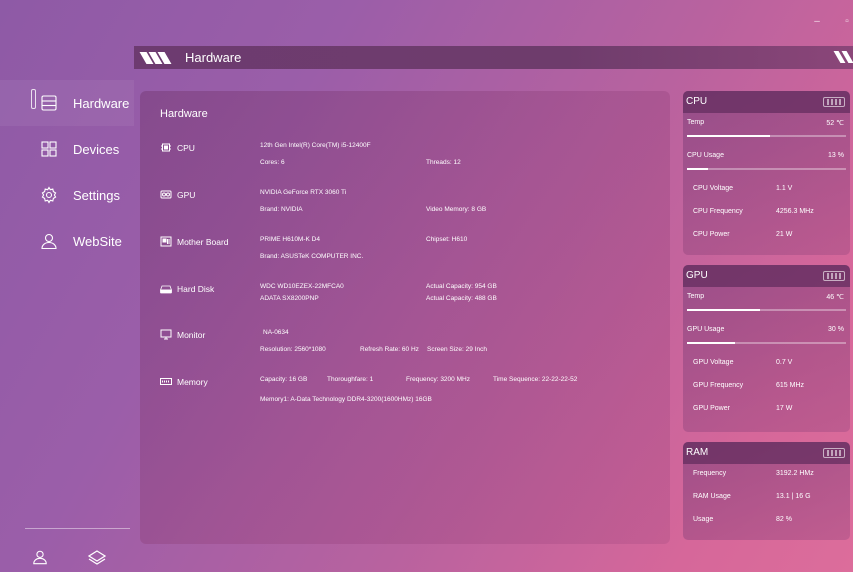 This screenshot has height=572, width=853. Describe the element at coordinates (350, 379) in the screenshot. I see `memory-thoroughfare: Thoroughfare: 1` at that location.